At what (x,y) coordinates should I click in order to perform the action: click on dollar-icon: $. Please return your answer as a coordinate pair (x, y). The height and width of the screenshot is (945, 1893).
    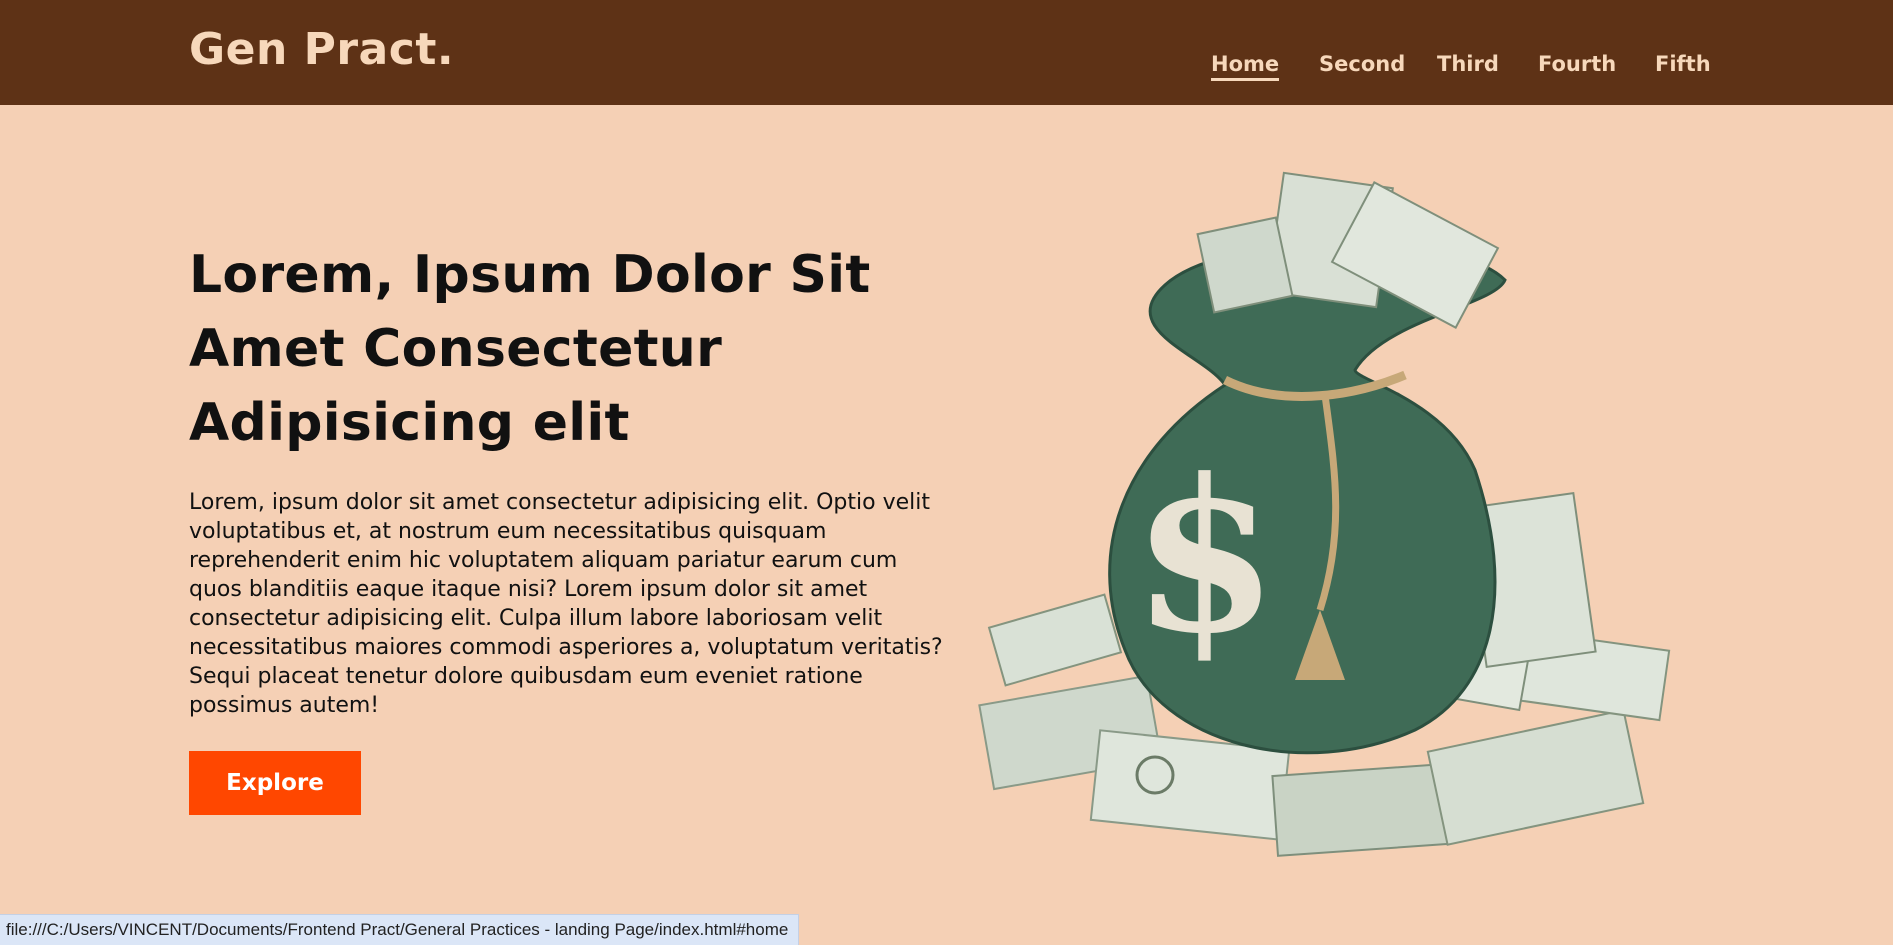
    Looking at the image, I should click on (1205, 556).